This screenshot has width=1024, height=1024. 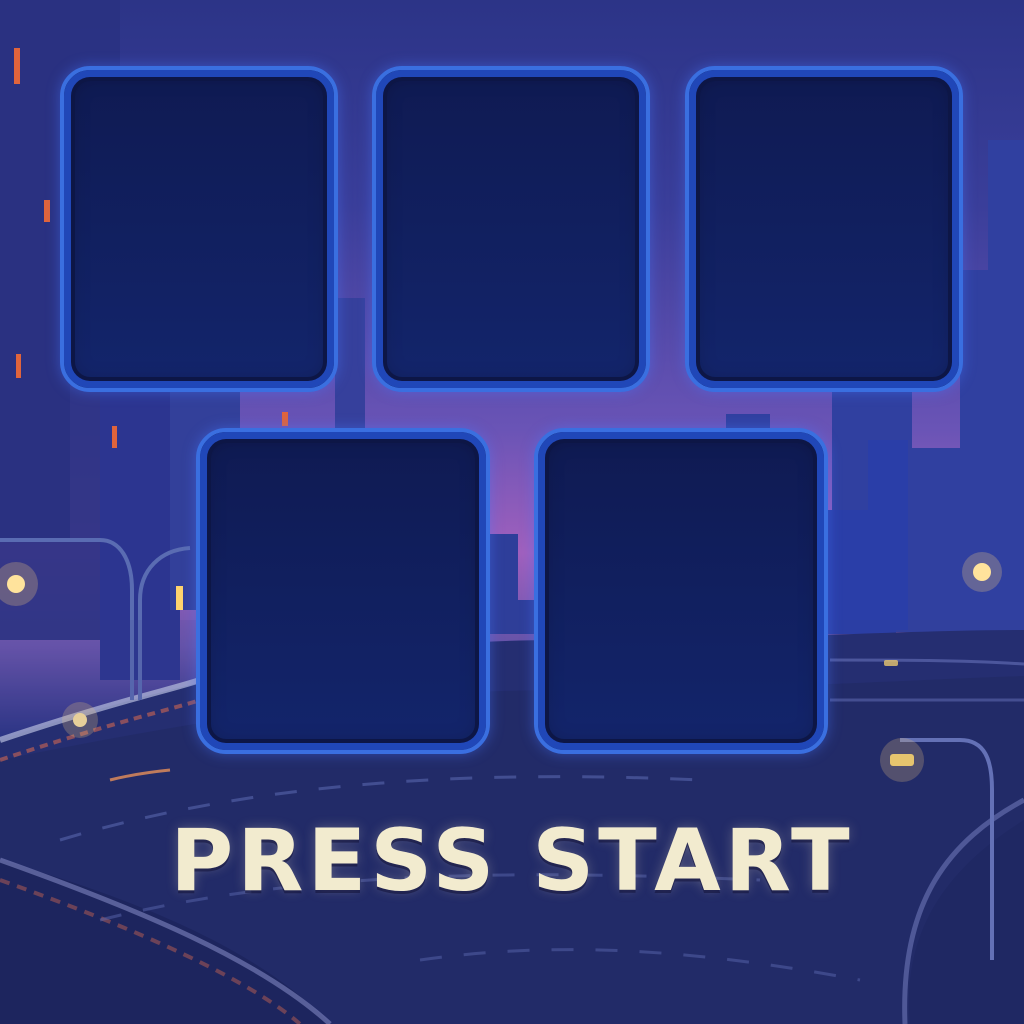 I want to click on press-start-prompt: PRESS START, so click(x=512, y=861).